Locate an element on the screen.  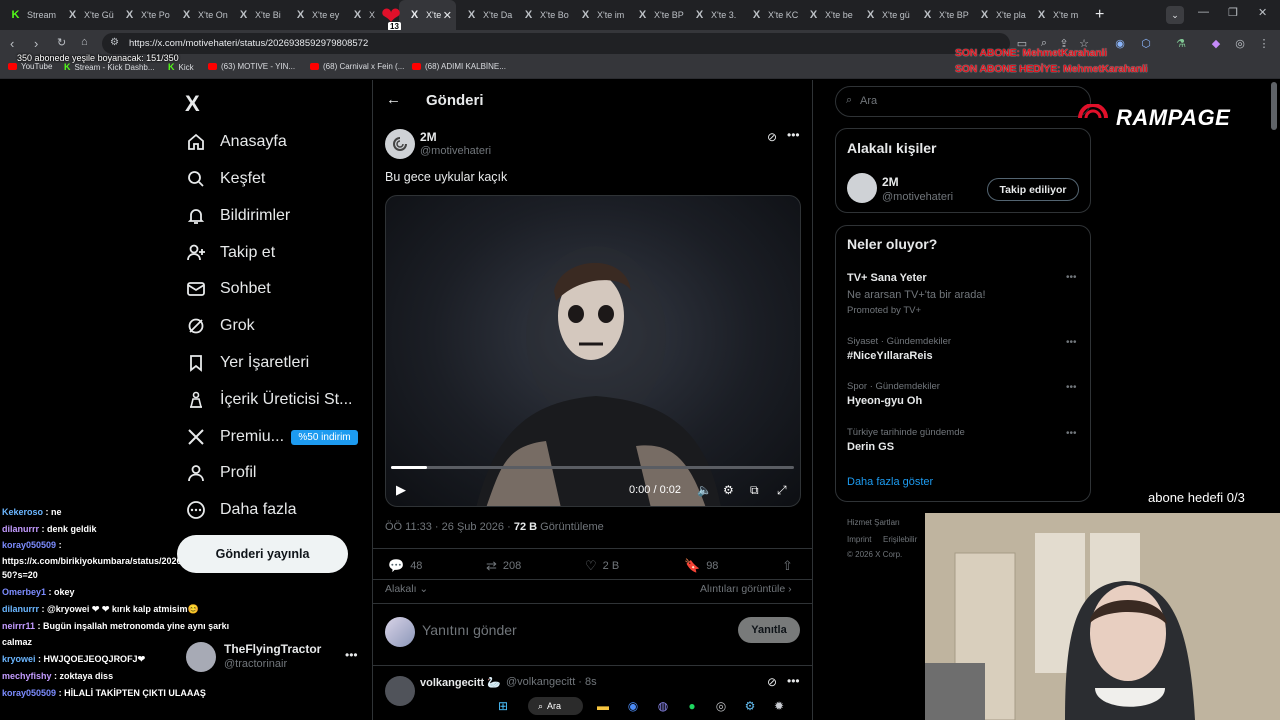
related-handle: @motivehateri is located at coordinates (917, 197).